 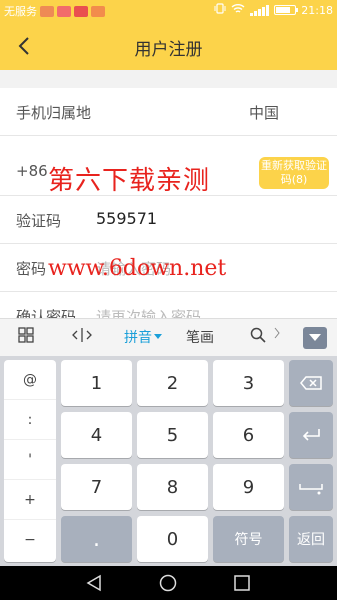 I want to click on page-title: 用户注册, so click(x=168, y=50).